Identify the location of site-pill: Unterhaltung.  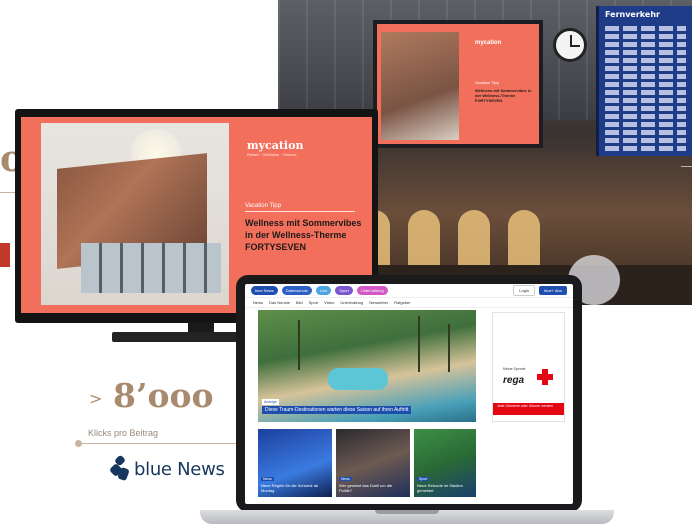
(372, 290).